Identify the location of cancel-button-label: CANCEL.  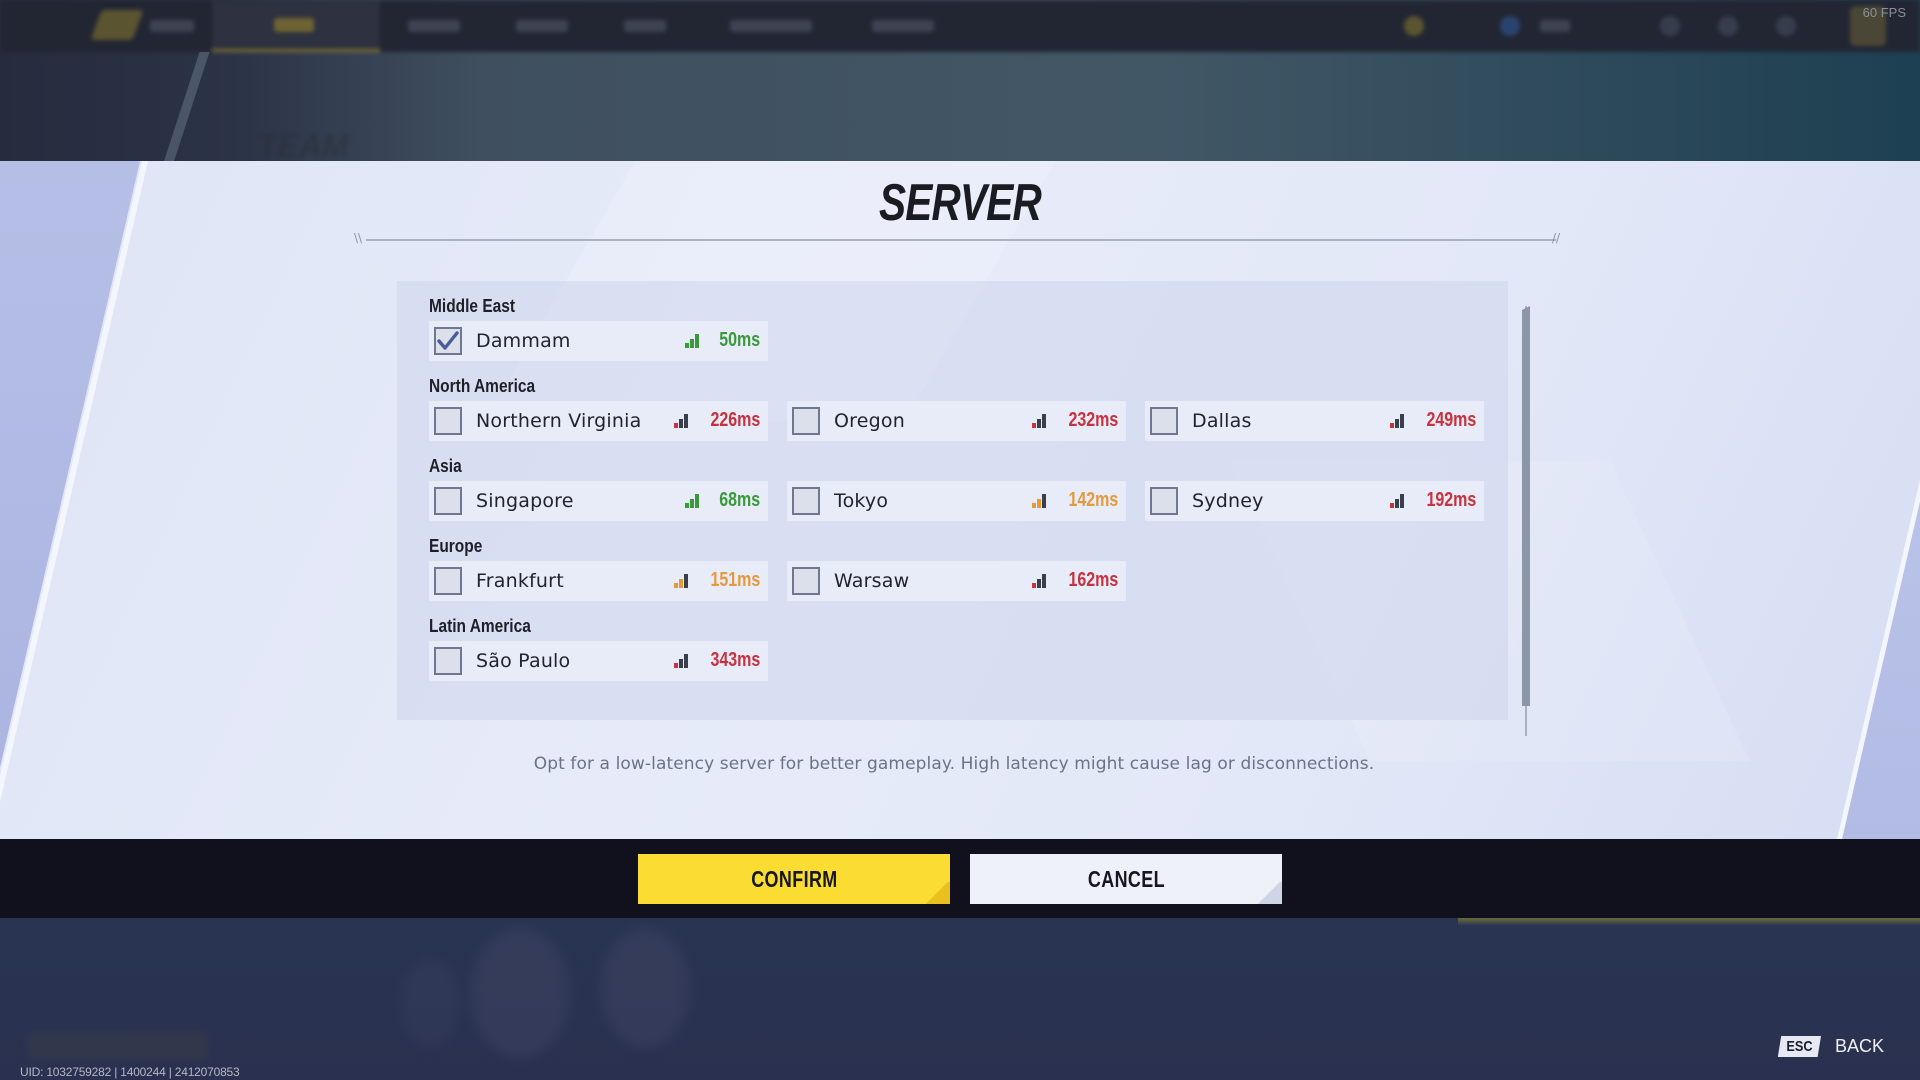
(1126, 878).